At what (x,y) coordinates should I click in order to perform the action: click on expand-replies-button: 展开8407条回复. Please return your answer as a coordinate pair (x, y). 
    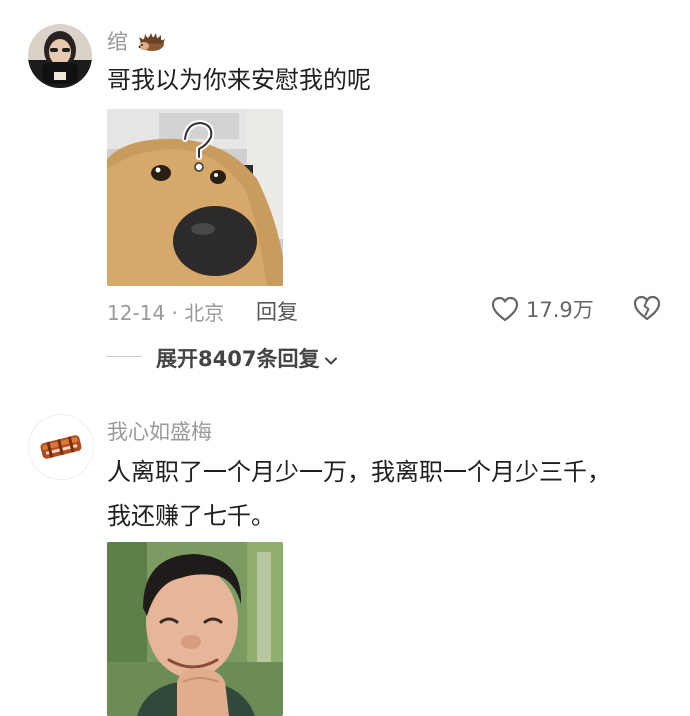
    Looking at the image, I should click on (247, 358).